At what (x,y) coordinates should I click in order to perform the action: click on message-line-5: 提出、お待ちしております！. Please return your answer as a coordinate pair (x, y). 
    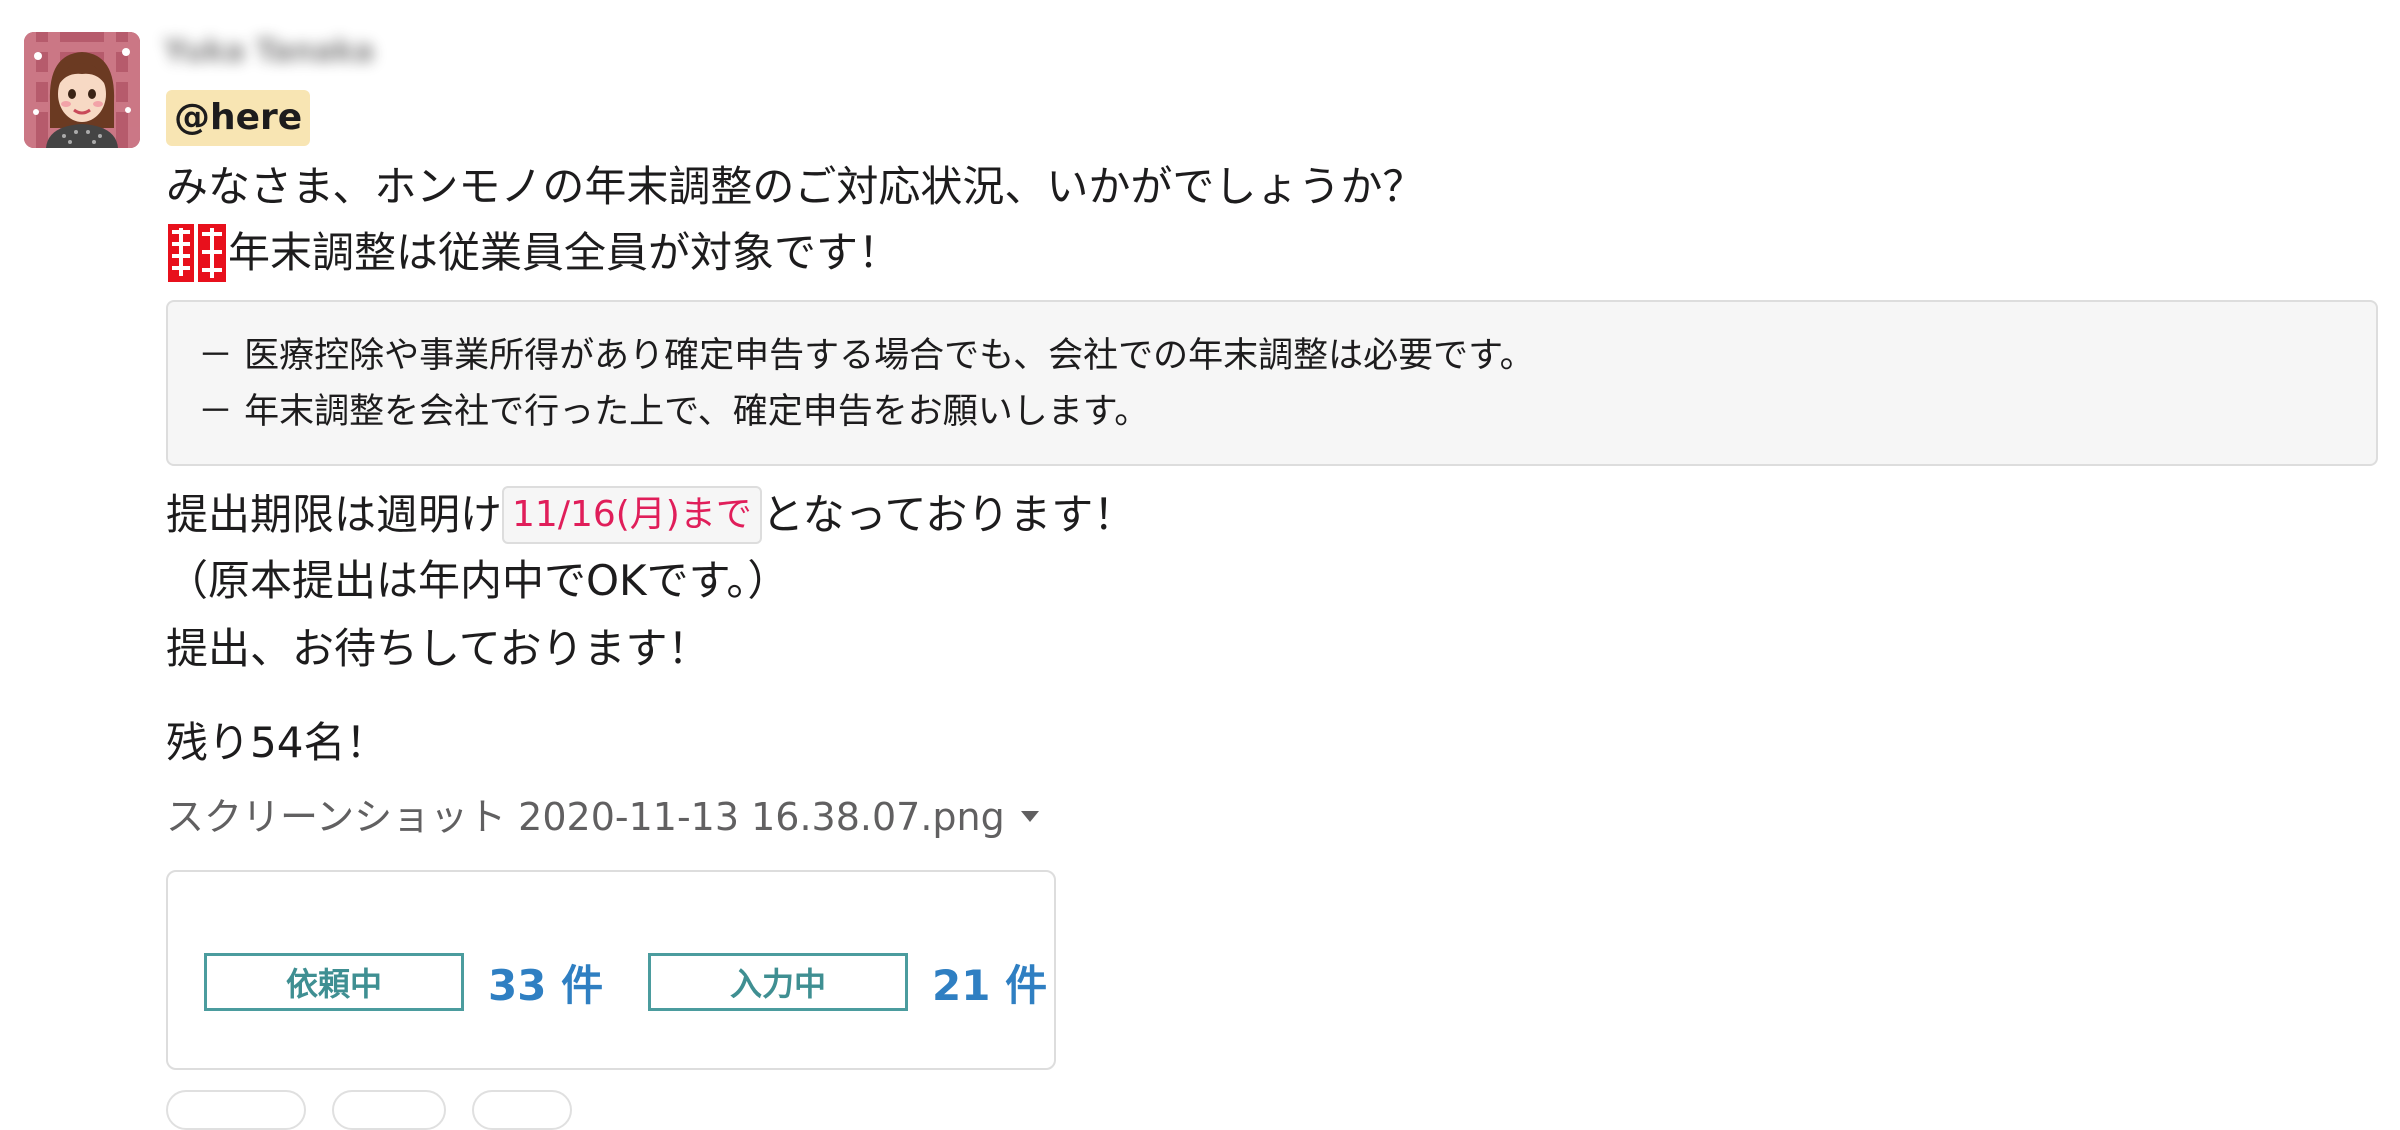
    Looking at the image, I should click on (438, 648).